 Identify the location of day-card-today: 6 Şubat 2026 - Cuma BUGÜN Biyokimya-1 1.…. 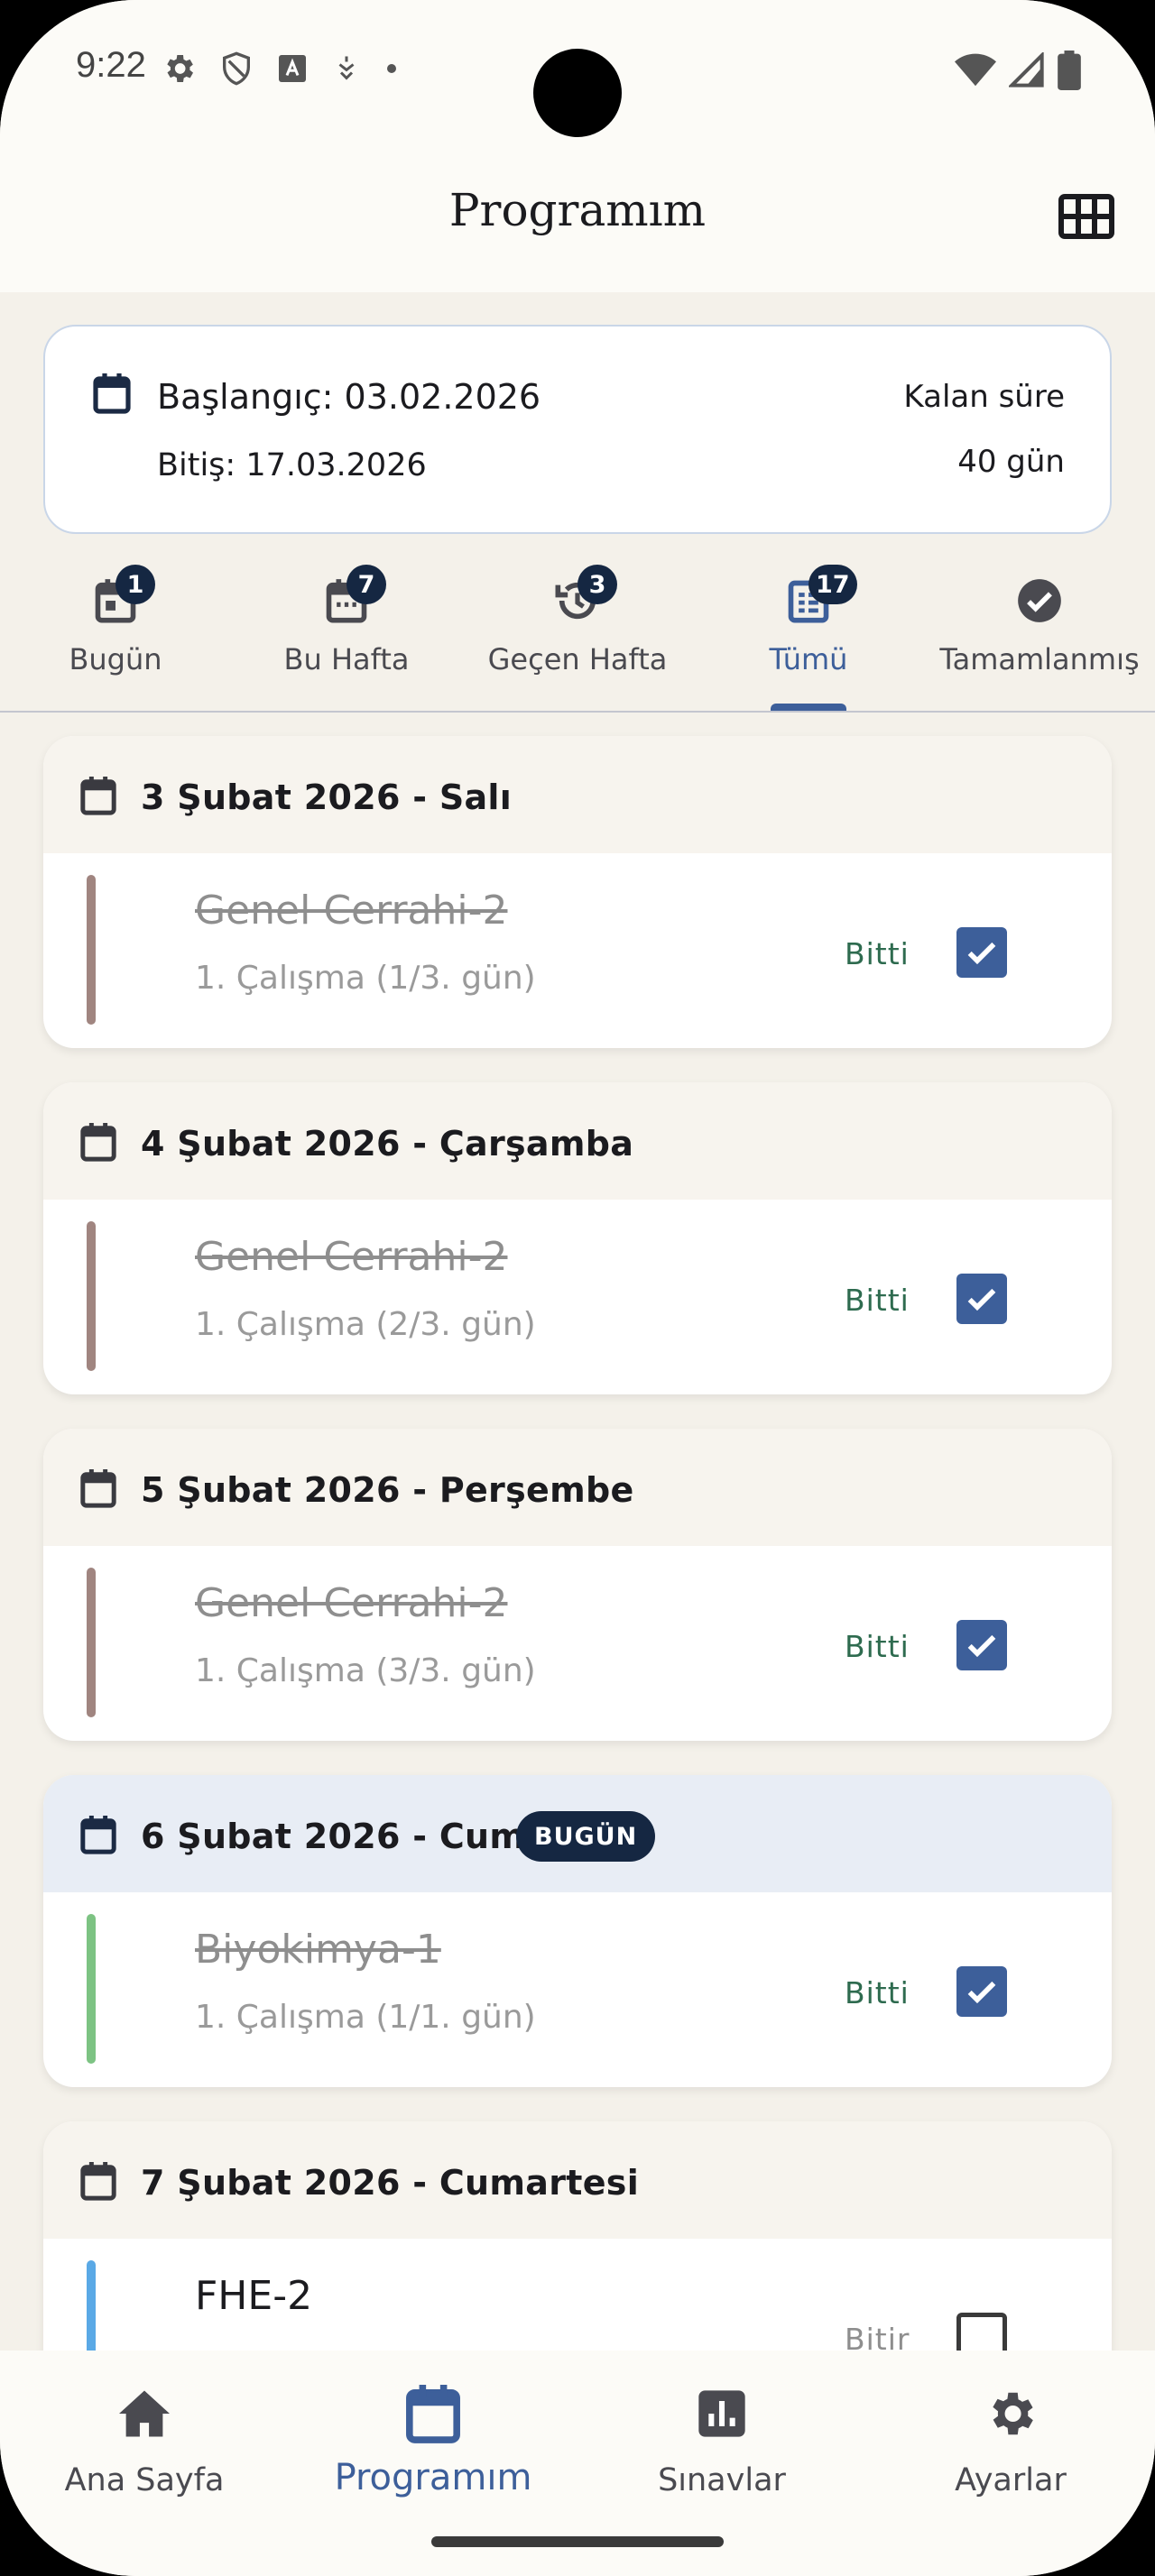
(577, 1931).